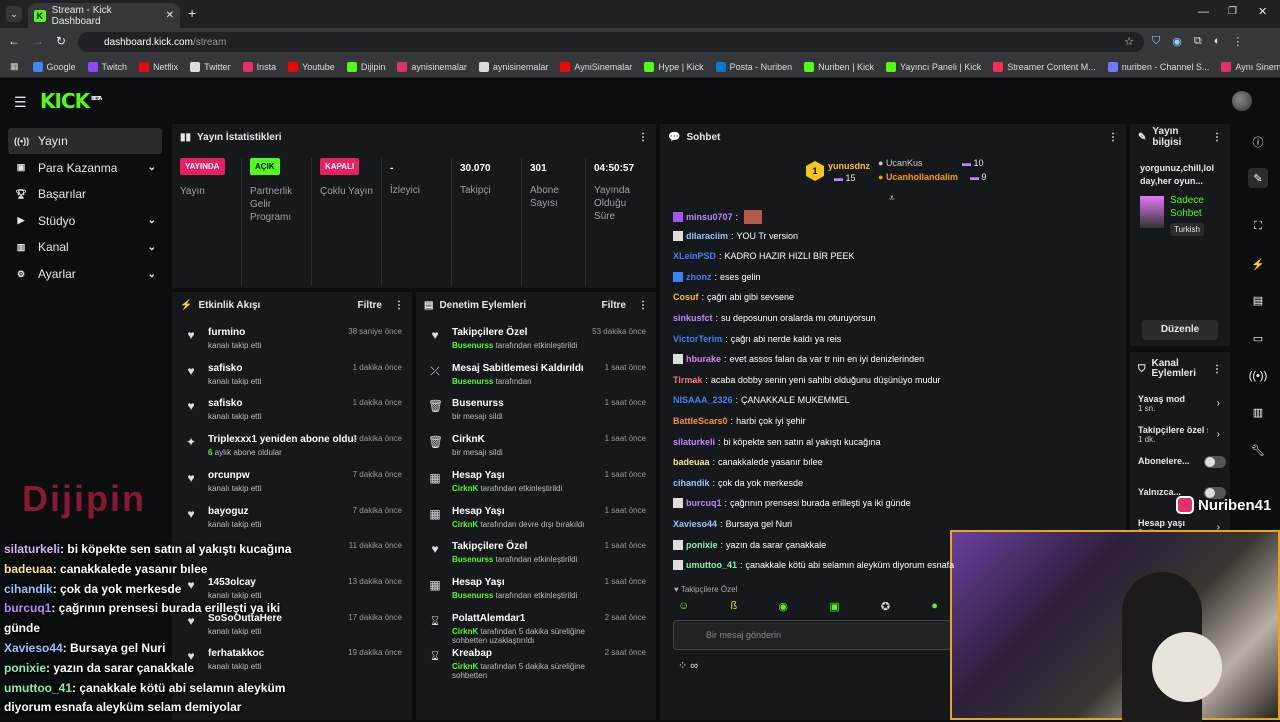 Image resolution: width=1280 pixels, height=722 pixels. I want to click on moderation-item: 🗑︎ CirknK bir mesajı sildi 1 saat önce, so click(536, 447).